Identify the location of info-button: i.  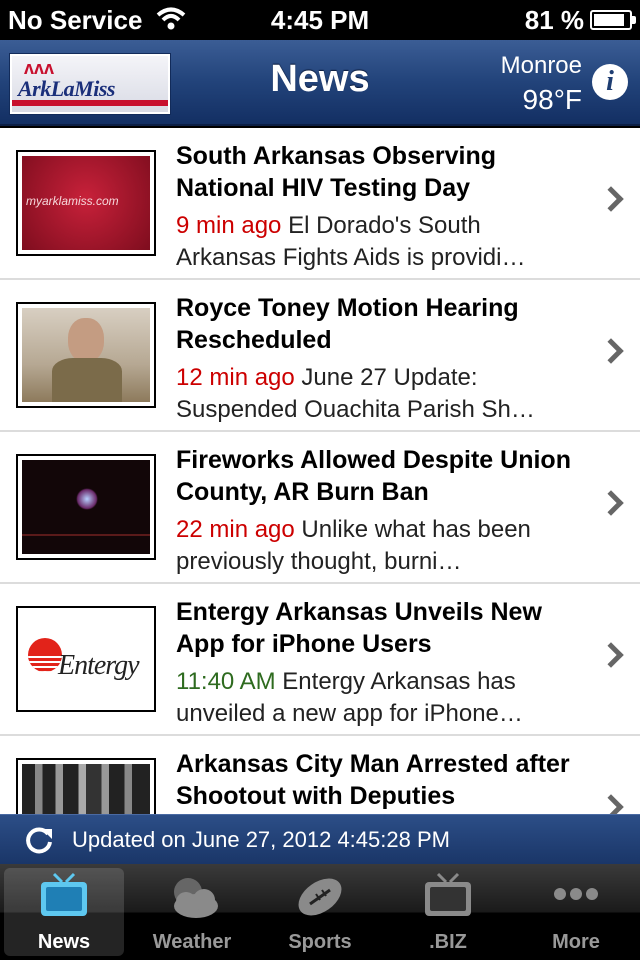
(610, 82).